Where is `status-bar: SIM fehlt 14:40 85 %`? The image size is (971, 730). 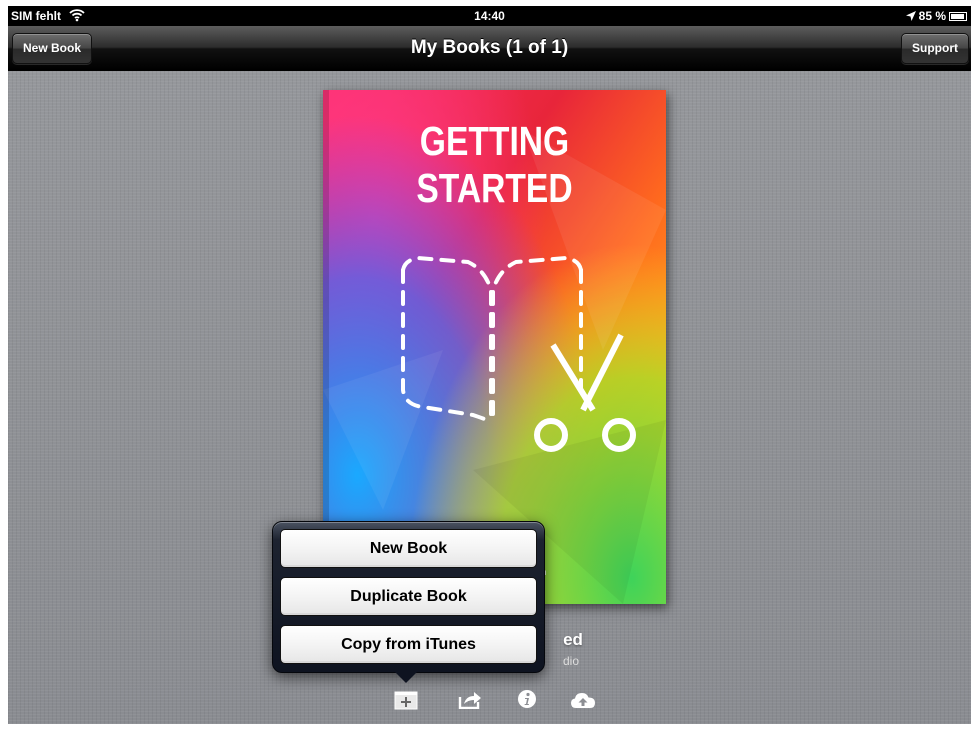
status-bar: SIM fehlt 14:40 85 % is located at coordinates (489, 16).